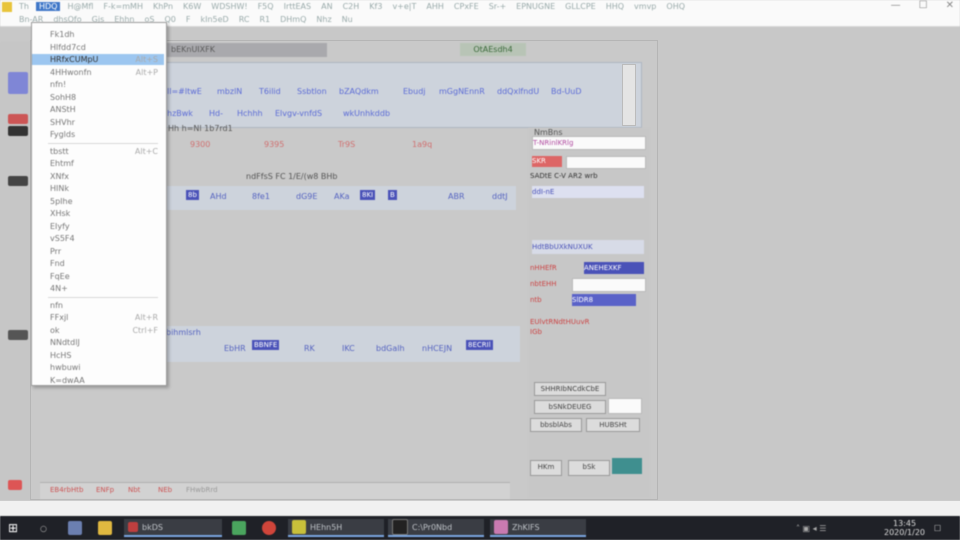 The image size is (960, 540). What do you see at coordinates (392, 195) in the screenshot?
I see `column-header: B` at bounding box center [392, 195].